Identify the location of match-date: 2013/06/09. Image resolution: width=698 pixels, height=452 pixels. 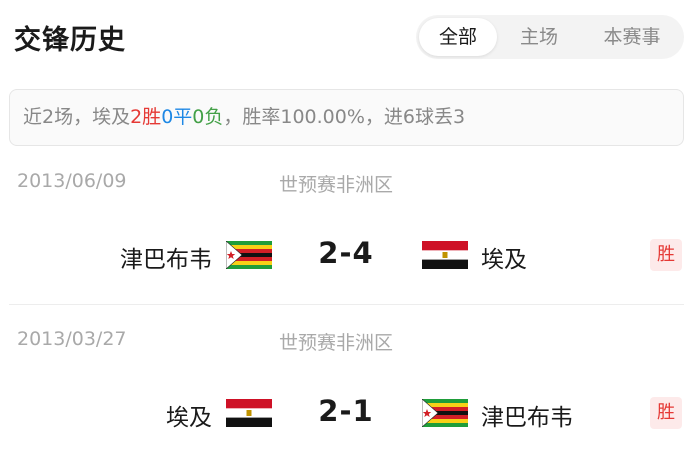
(72, 181).